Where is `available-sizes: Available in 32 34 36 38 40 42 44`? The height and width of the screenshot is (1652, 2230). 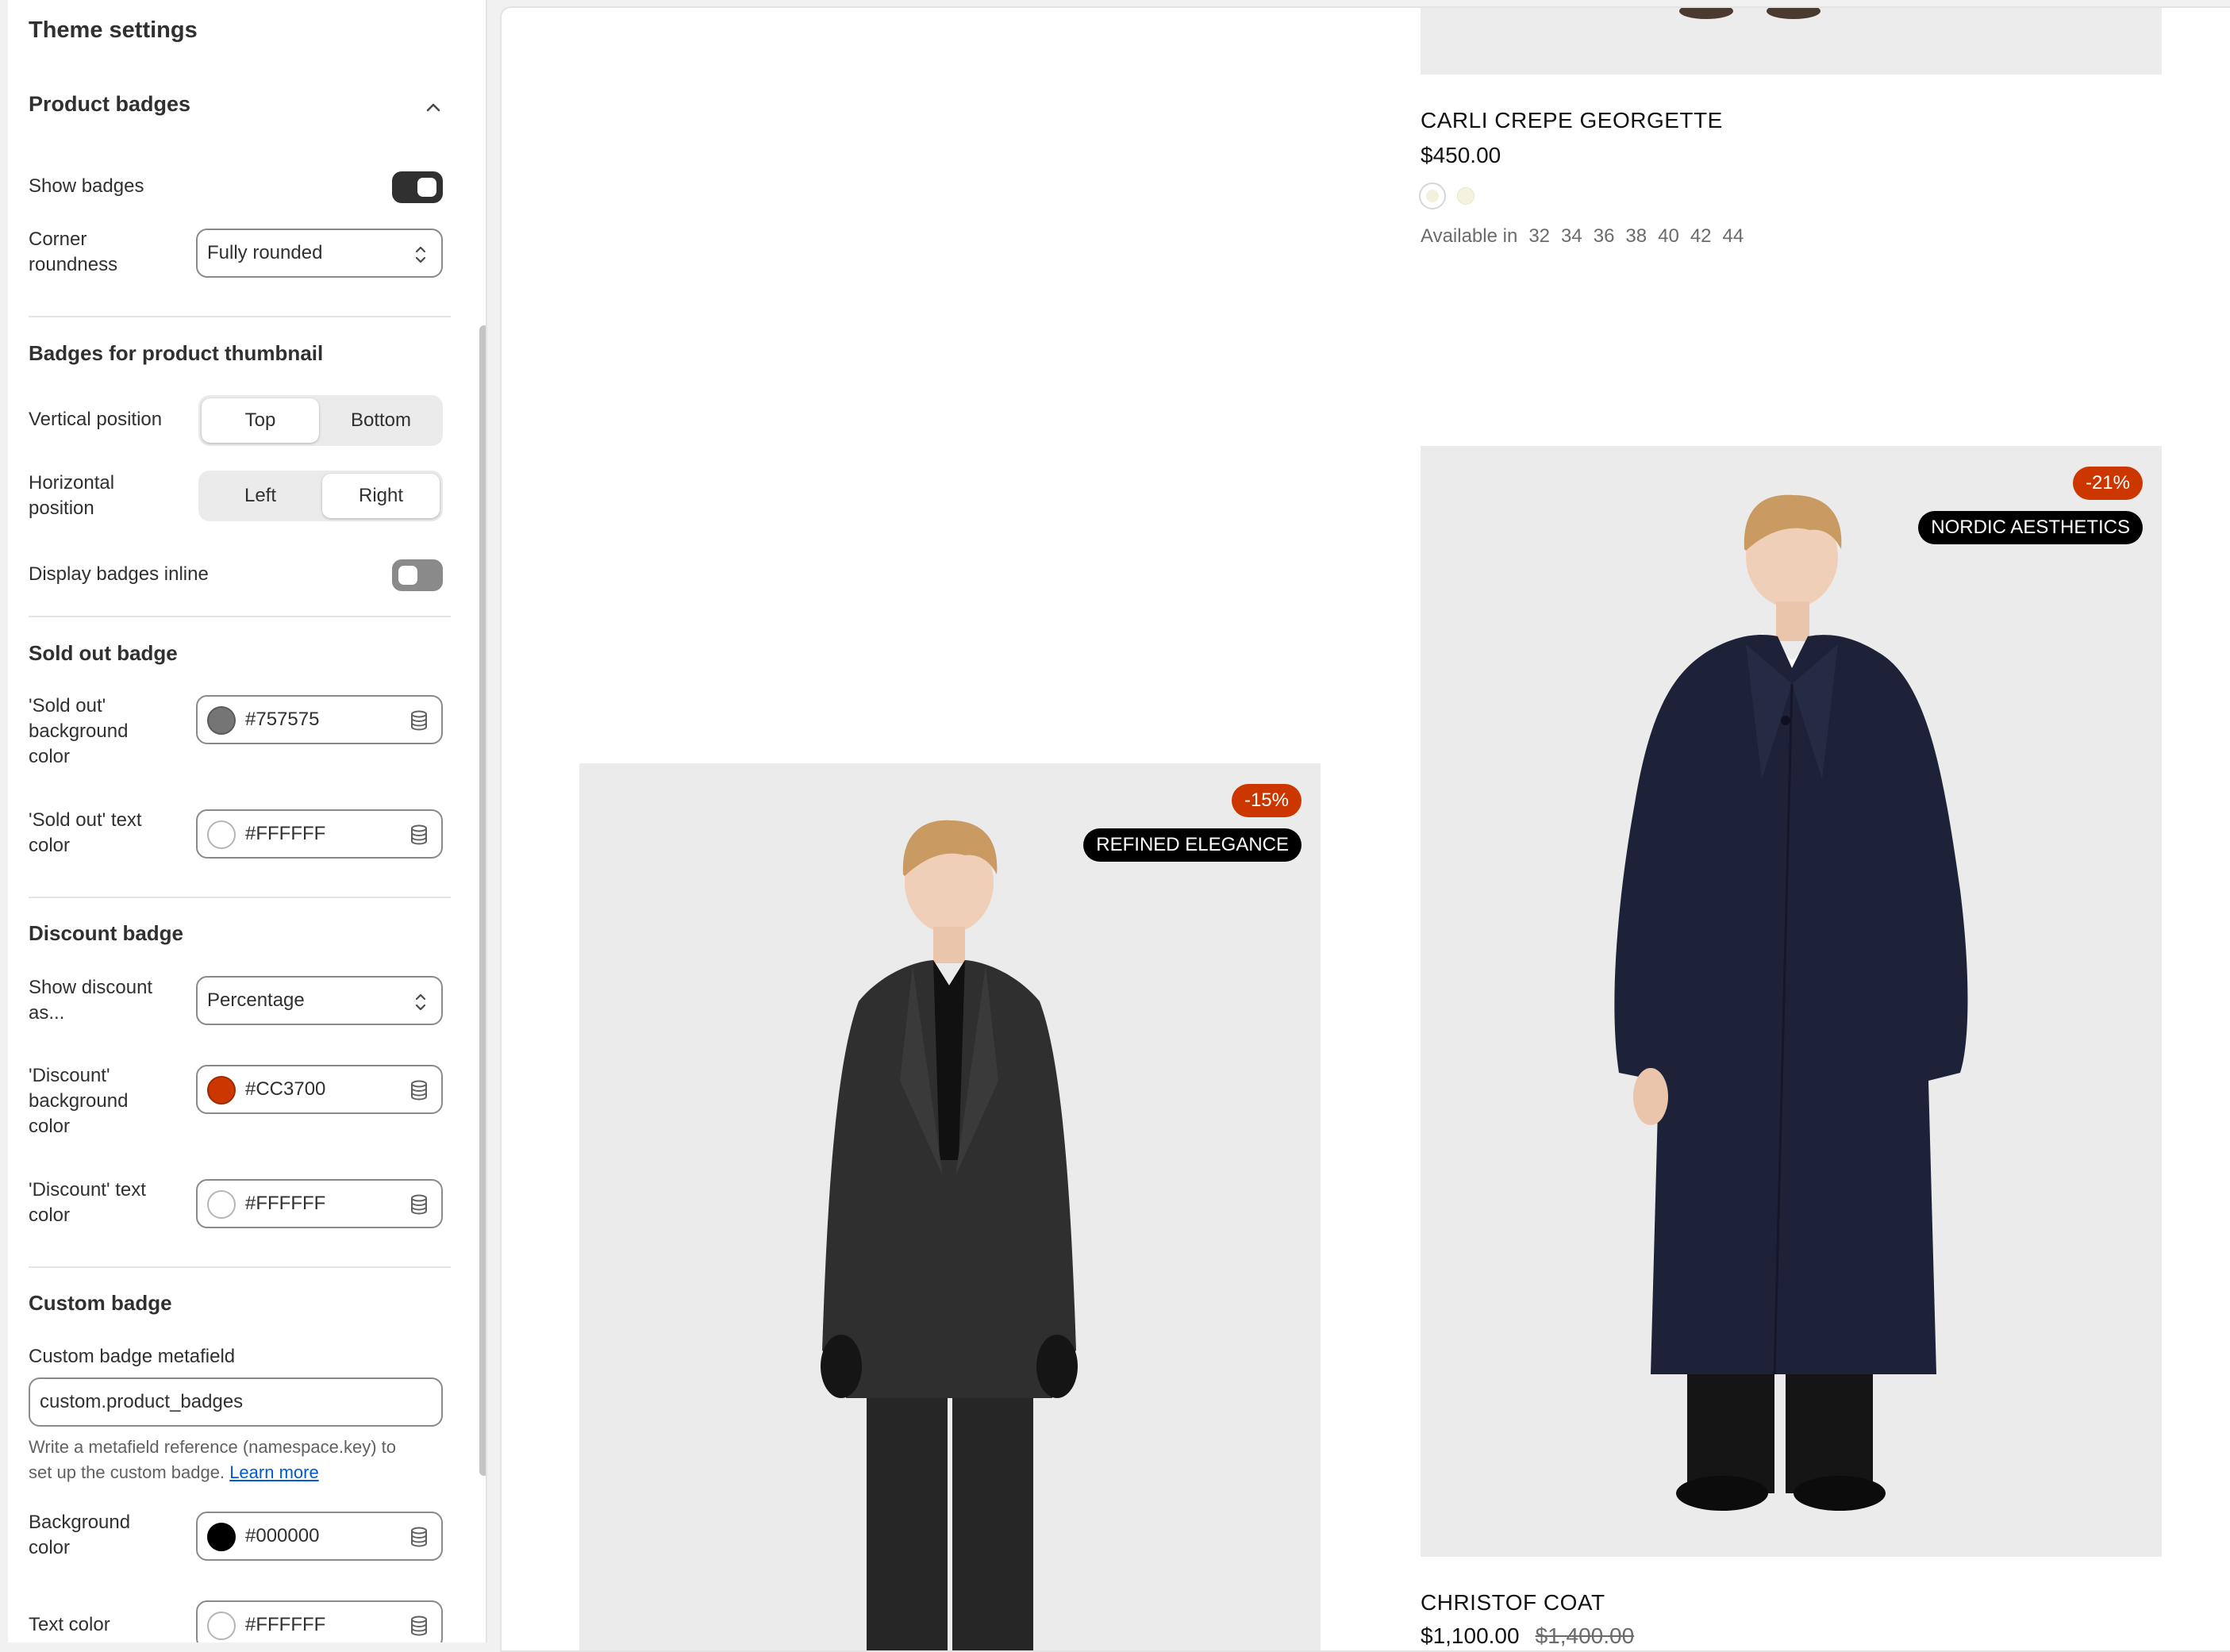 available-sizes: Available in 32 34 36 38 40 42 44 is located at coordinates (1583, 236).